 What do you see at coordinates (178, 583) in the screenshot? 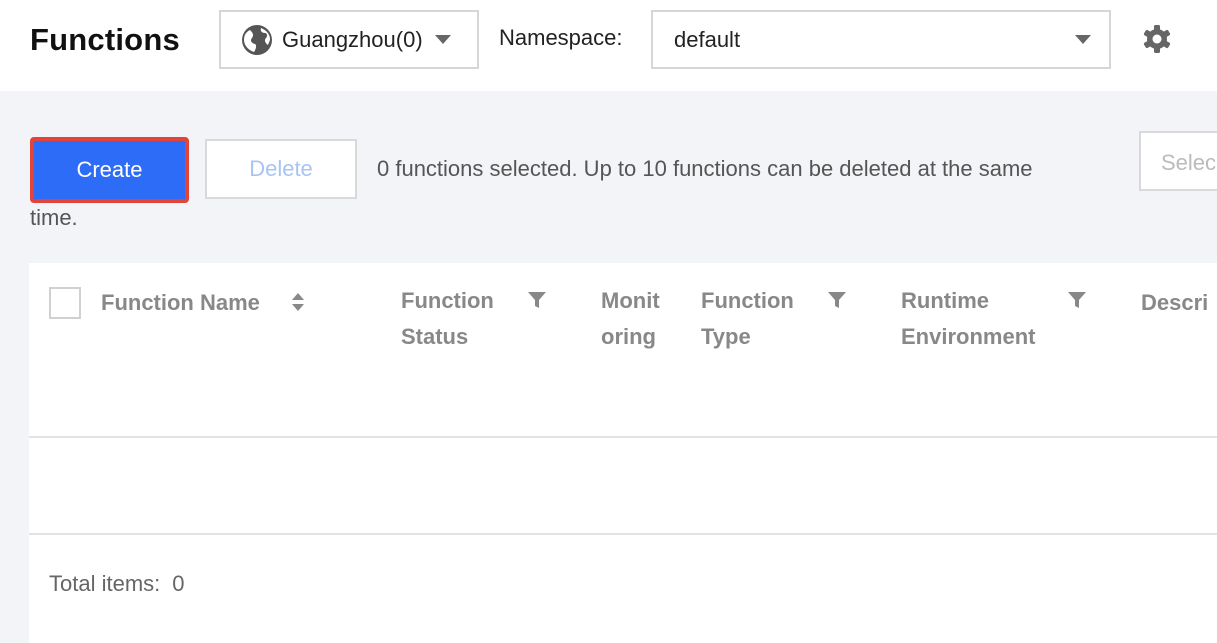
I see `total-items-count: 0` at bounding box center [178, 583].